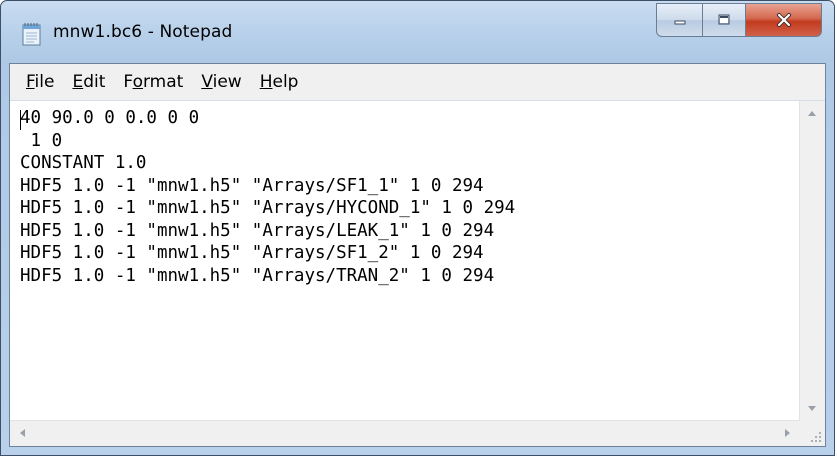 This screenshot has width=837, height=458. Describe the element at coordinates (128, 82) in the screenshot. I see `menu-format-pre: F` at that location.